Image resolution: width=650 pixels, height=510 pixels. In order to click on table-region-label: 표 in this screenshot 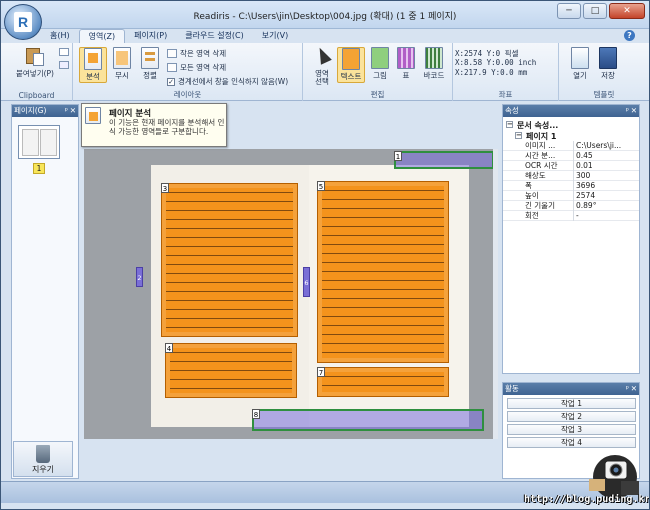, I will do `click(406, 75)`.